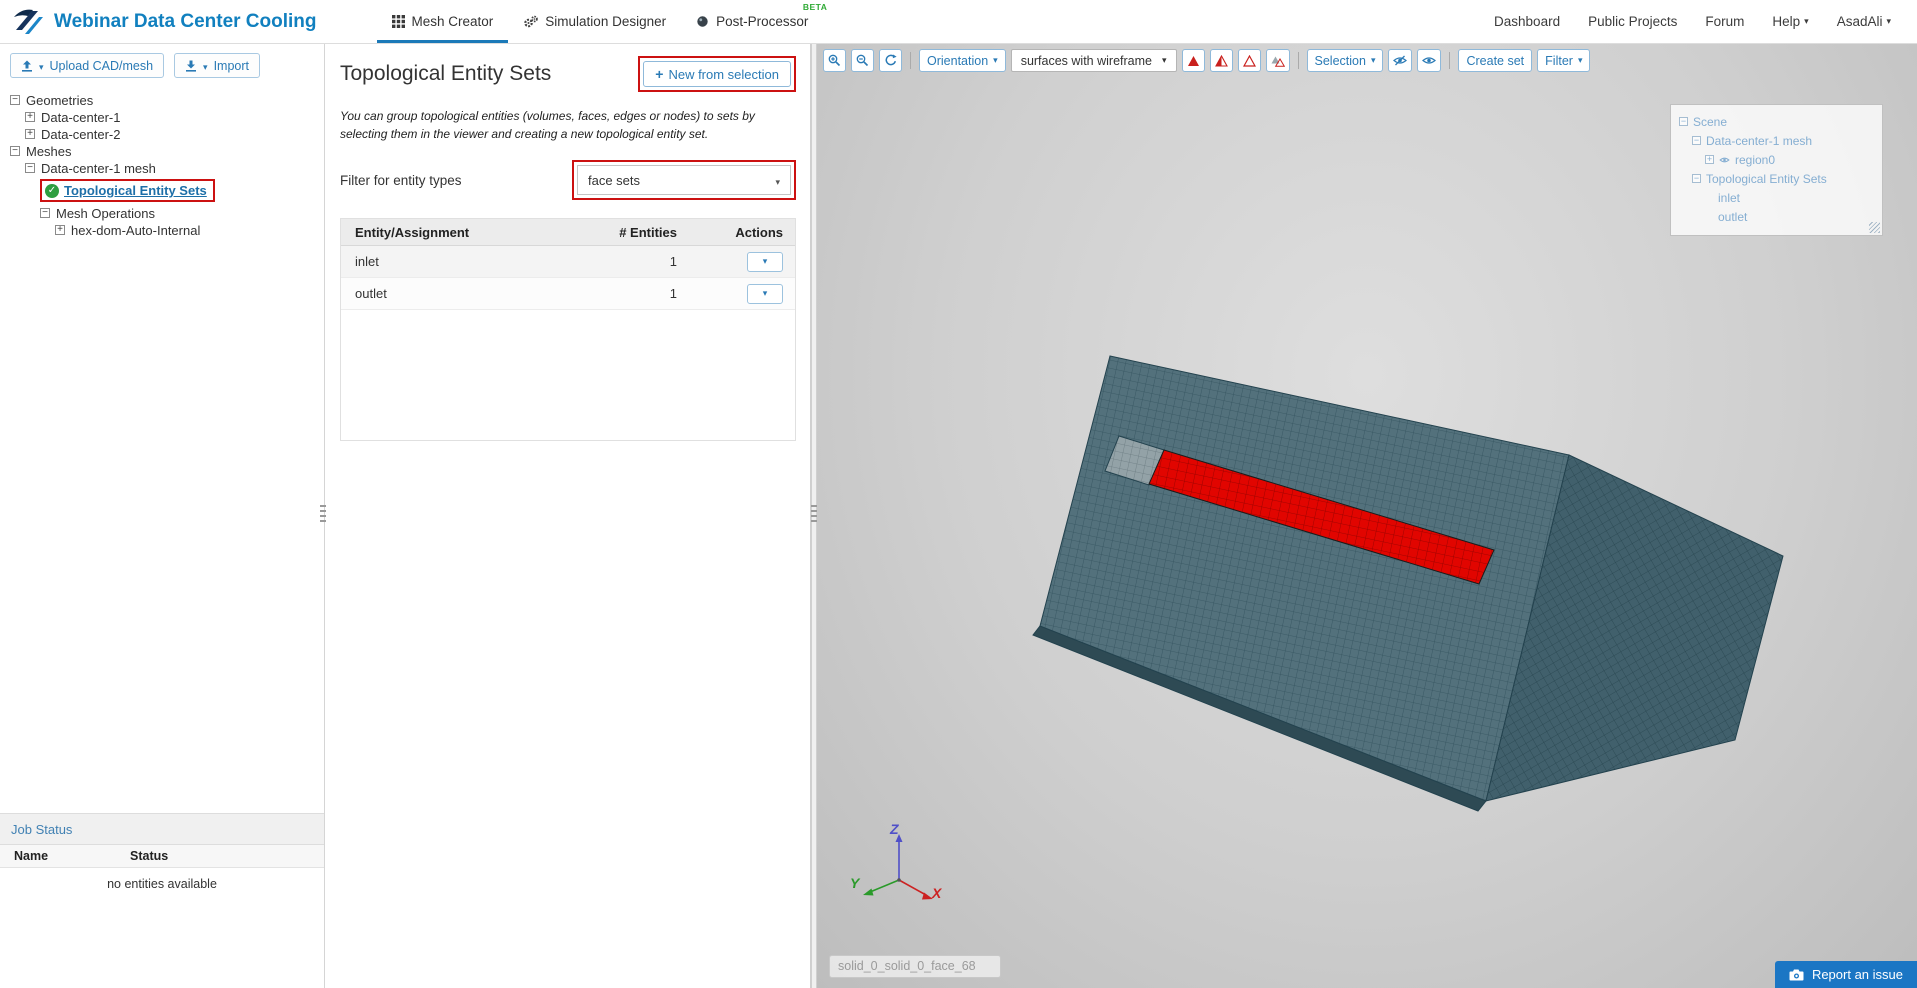 The image size is (1917, 988). Describe the element at coordinates (890, 60) in the screenshot. I see `refresh-view-button` at that location.